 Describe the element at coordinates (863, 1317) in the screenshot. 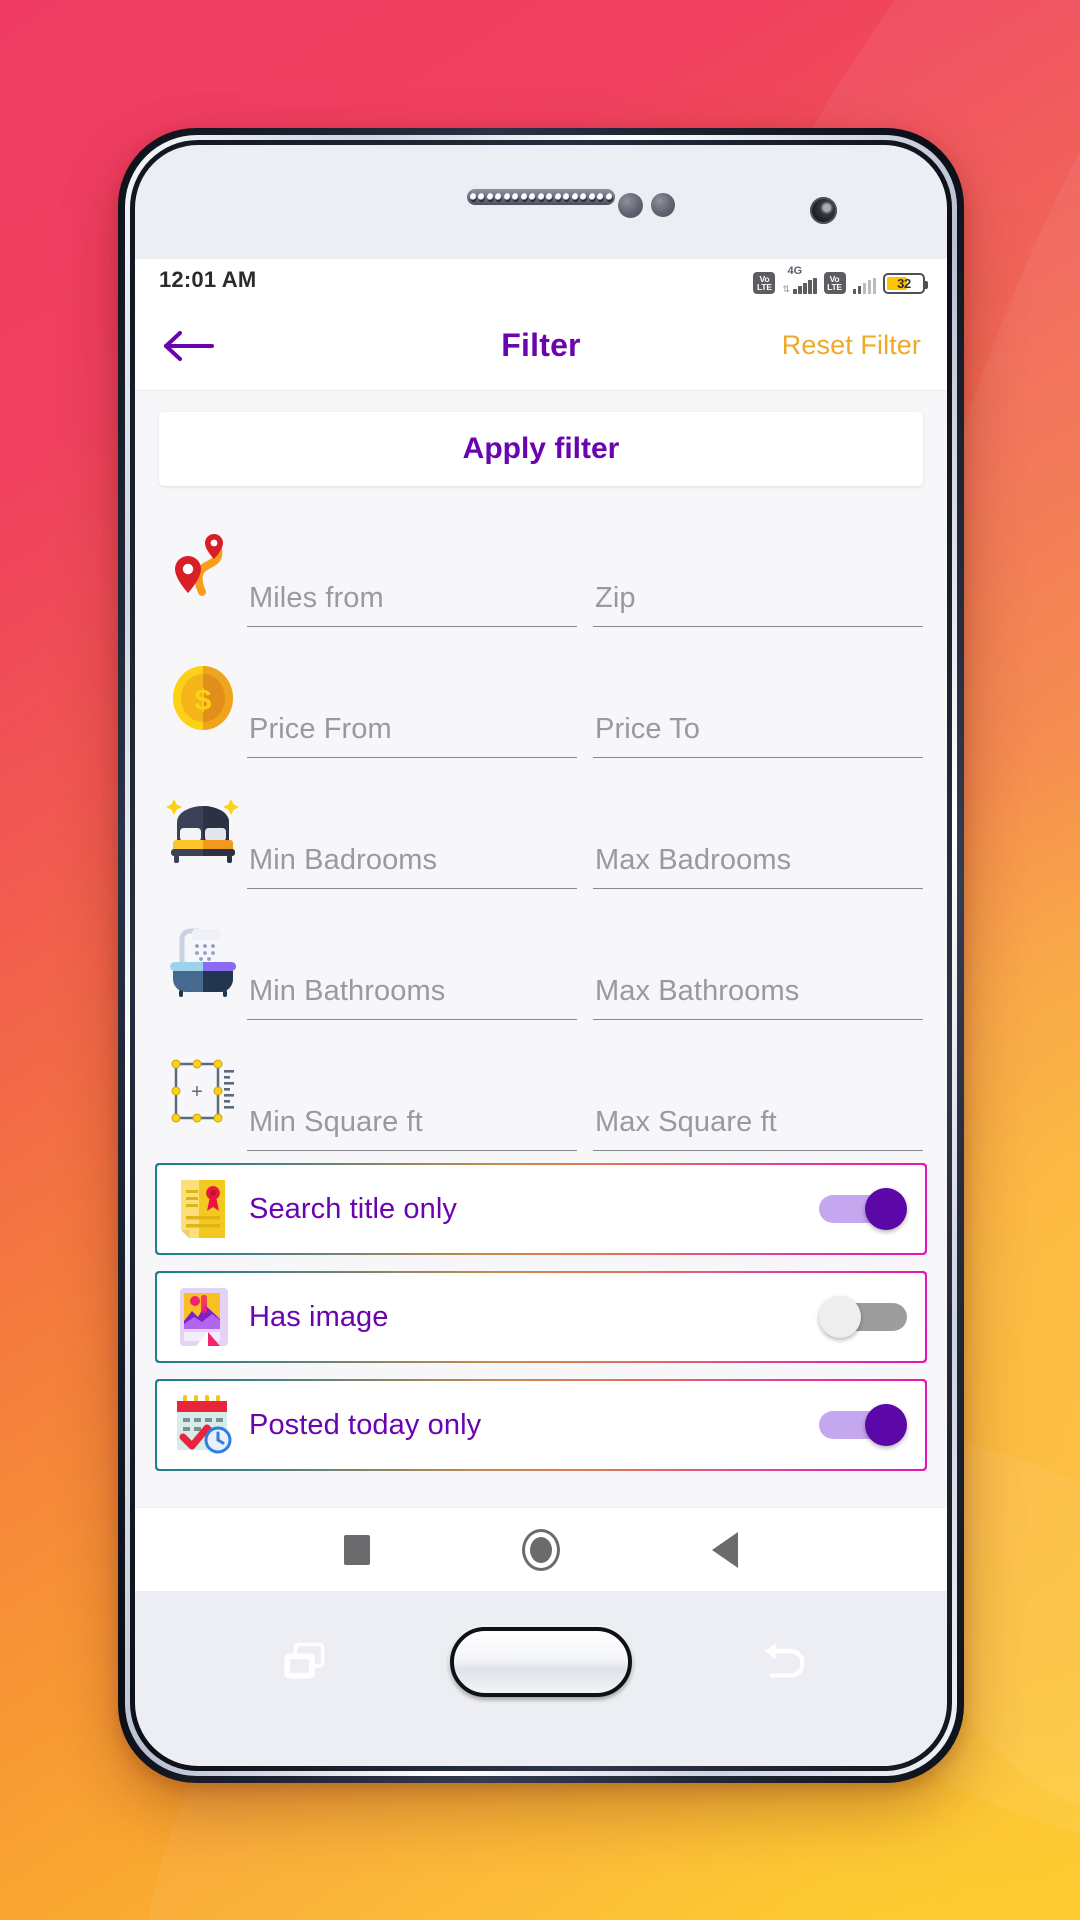

I see `toggle-switch-has-image` at that location.